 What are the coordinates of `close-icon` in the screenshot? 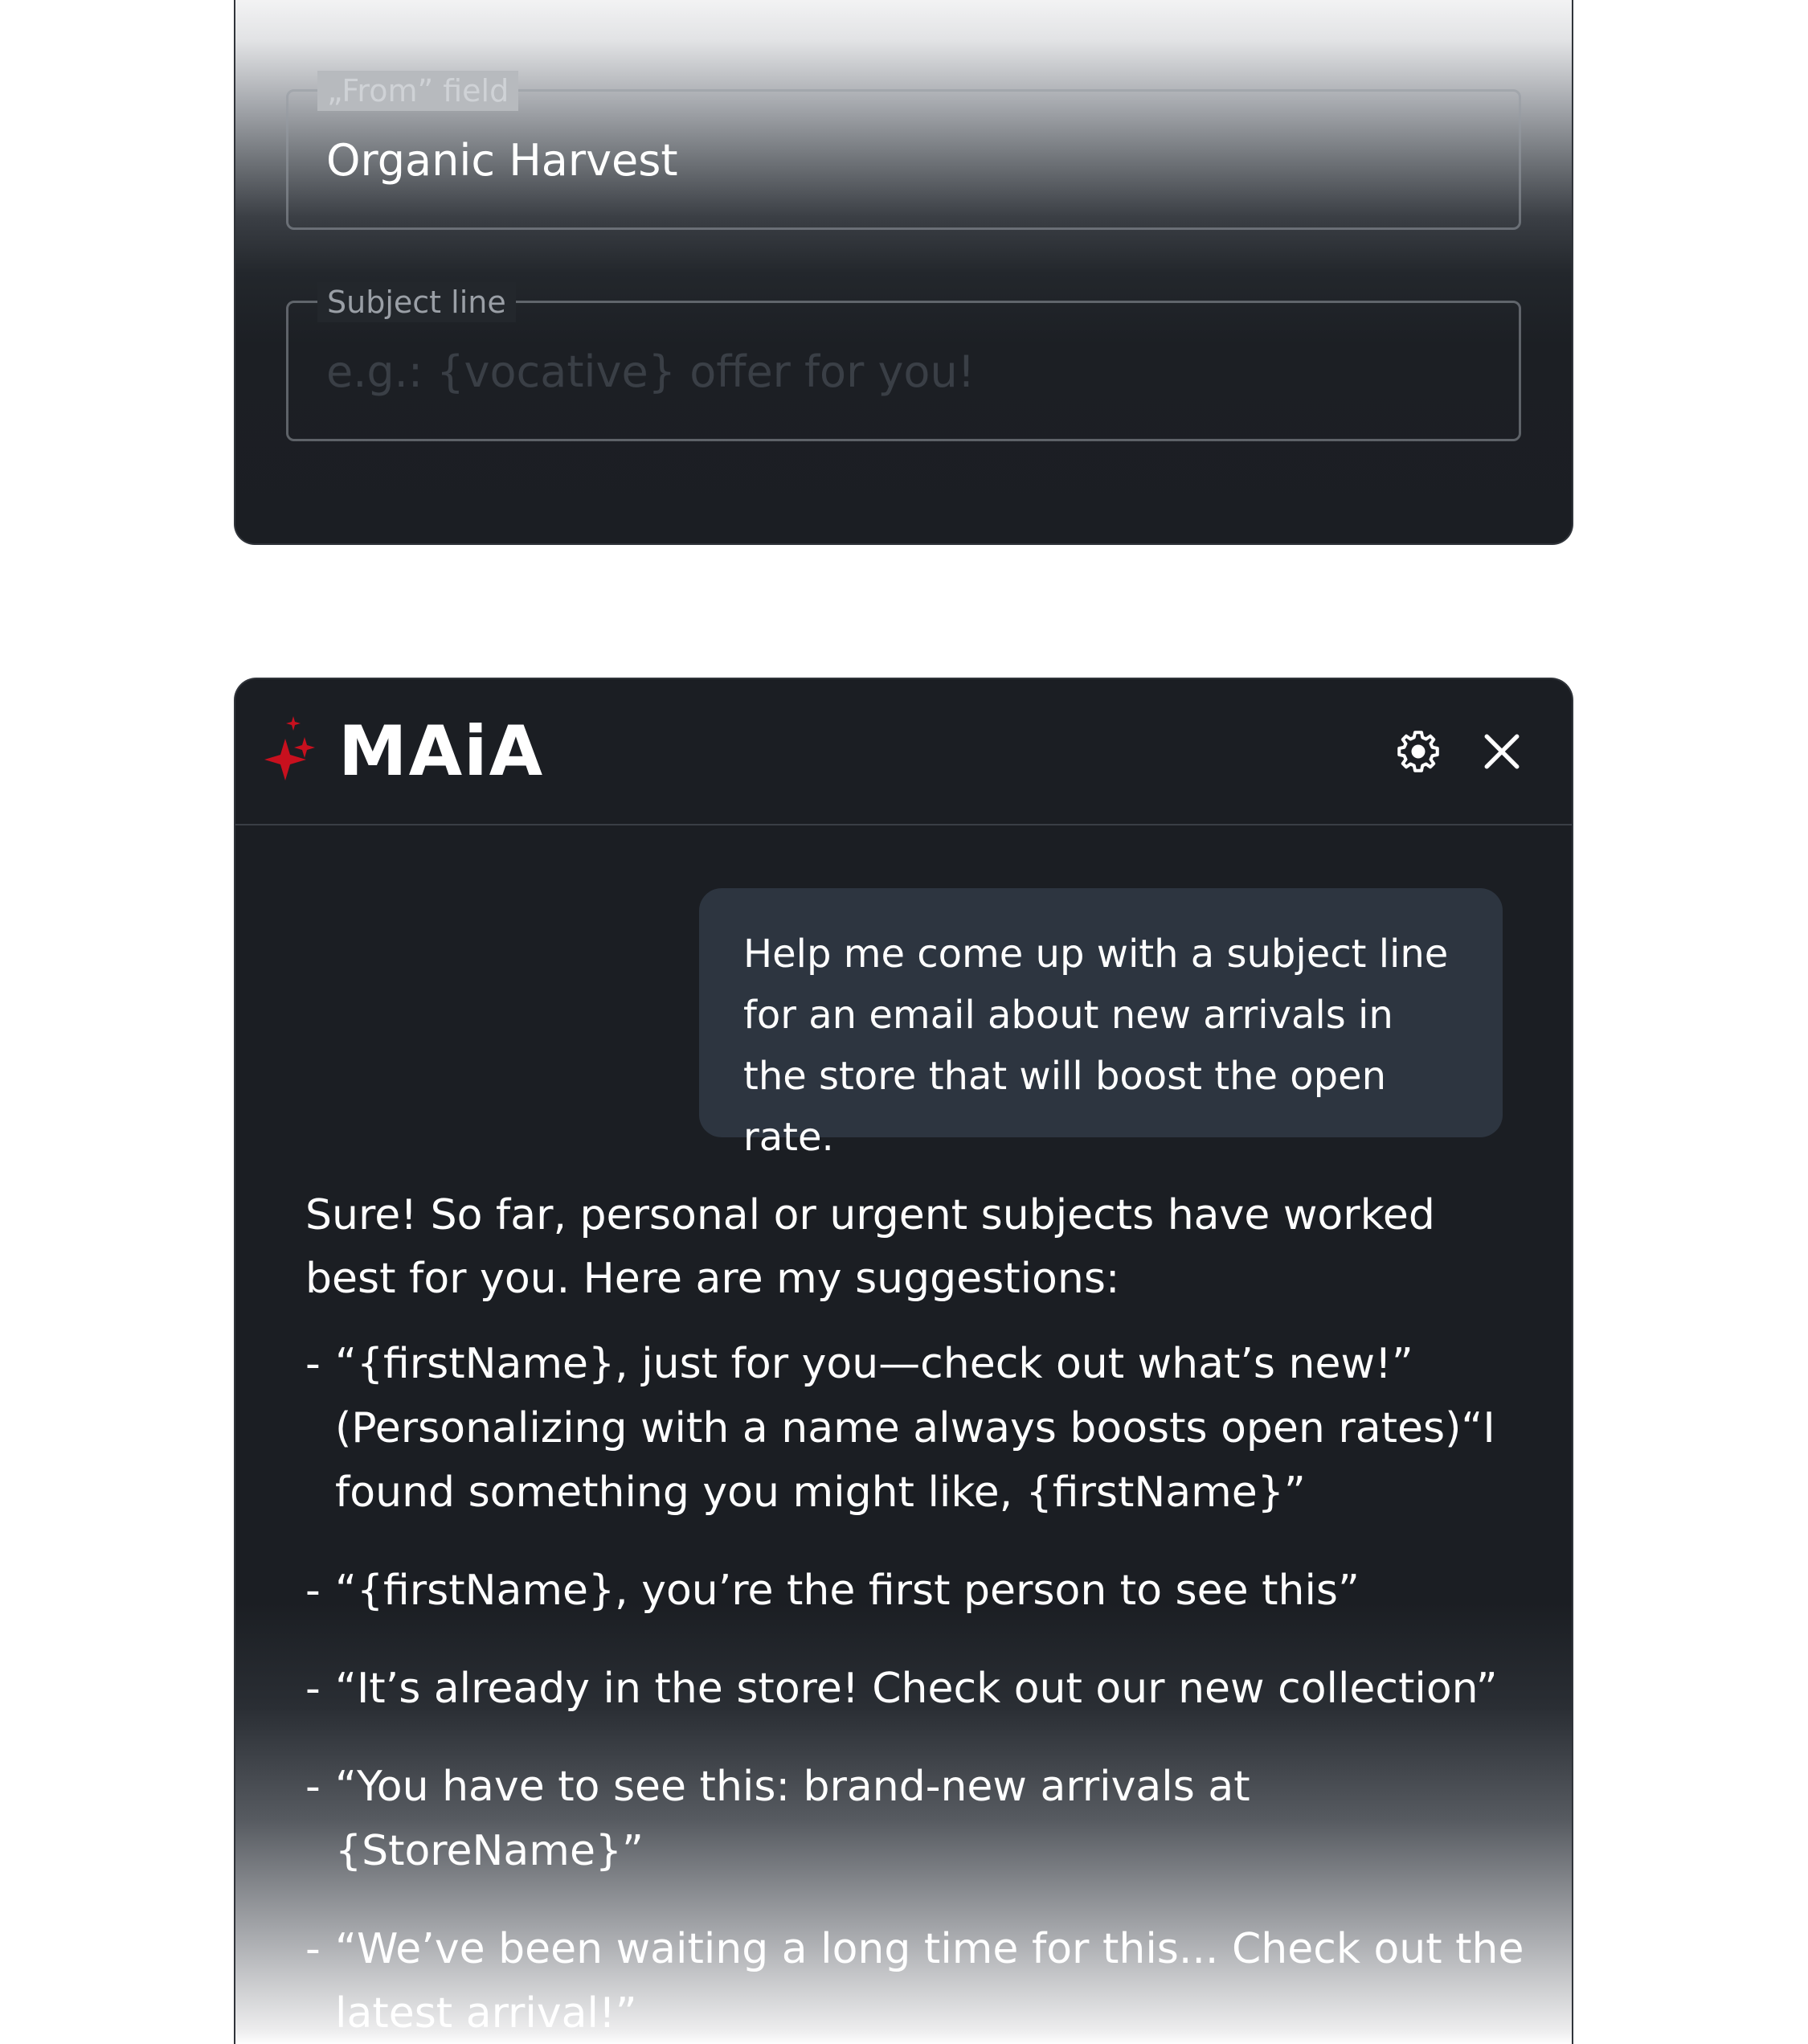 It's located at (1502, 751).